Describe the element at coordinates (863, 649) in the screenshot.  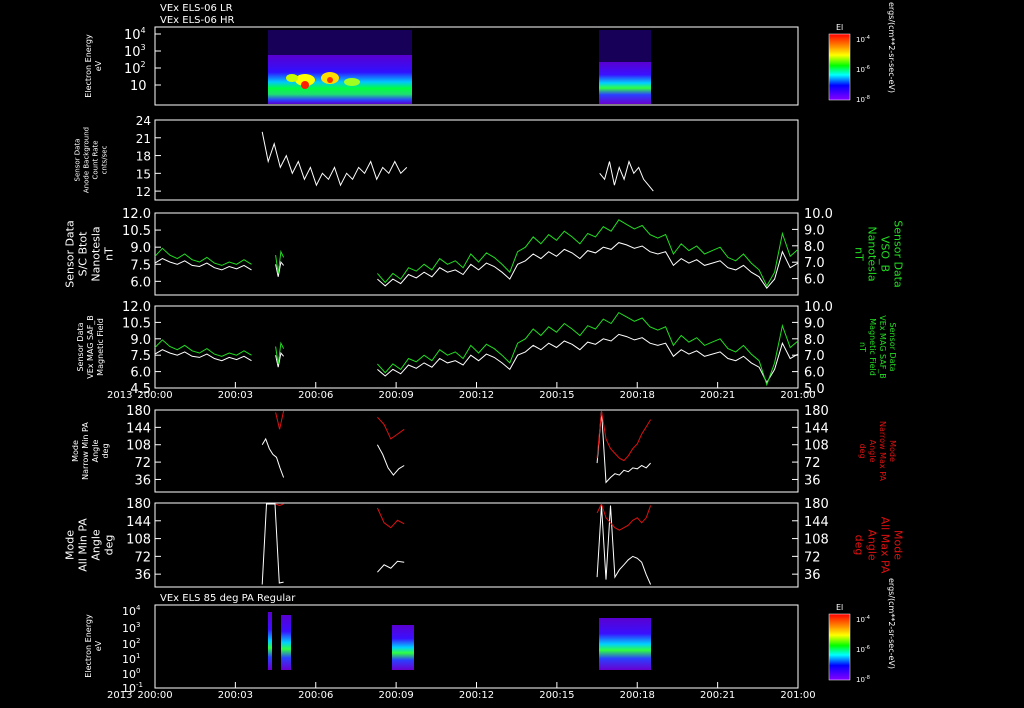
I see `panel7-colorbar-tick: 10-6` at that location.